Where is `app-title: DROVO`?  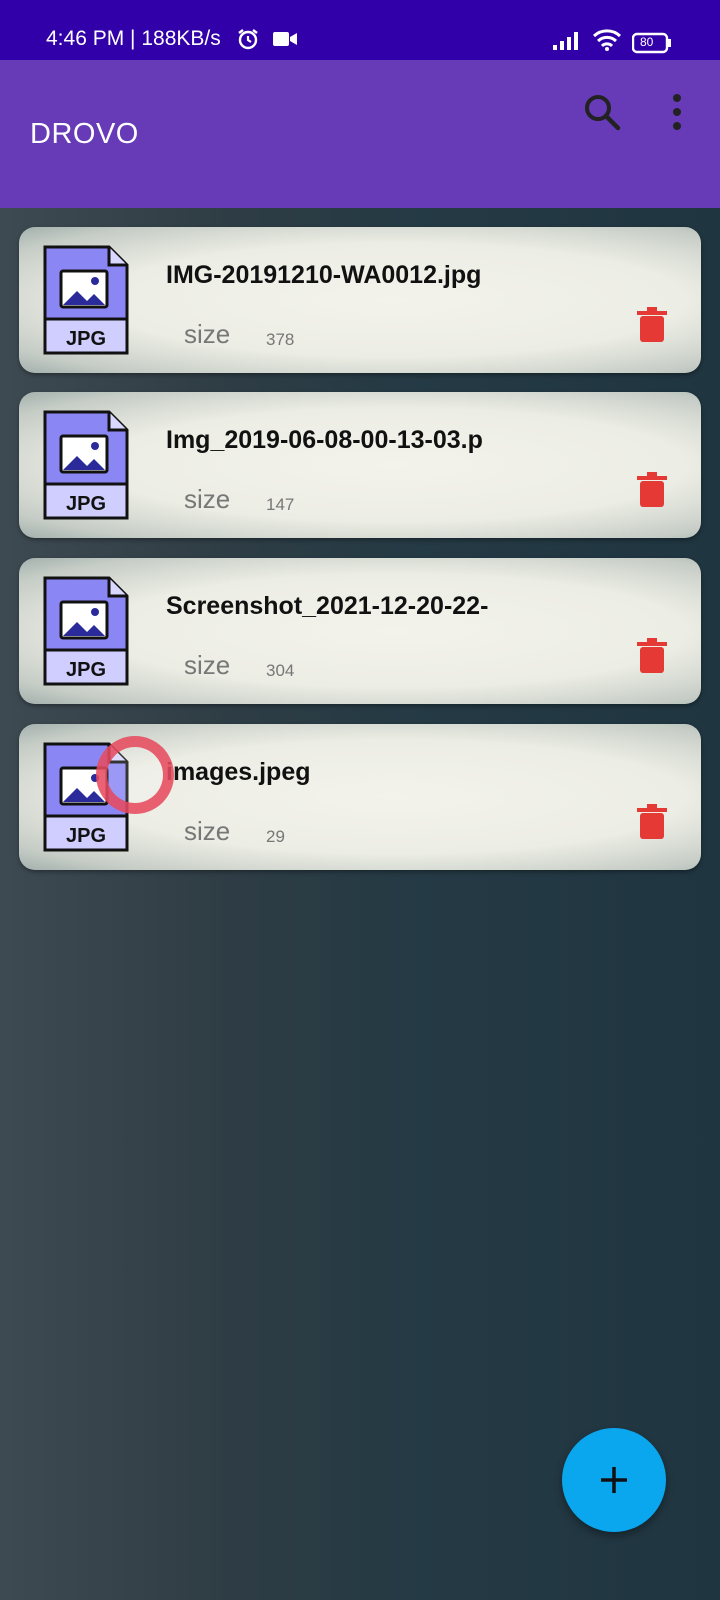
app-title: DROVO is located at coordinates (84, 134).